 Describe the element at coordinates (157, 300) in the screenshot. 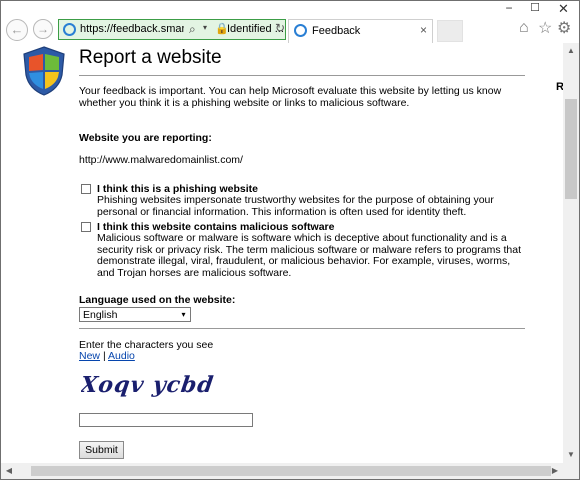

I see `language-label: Language used on the website:` at that location.